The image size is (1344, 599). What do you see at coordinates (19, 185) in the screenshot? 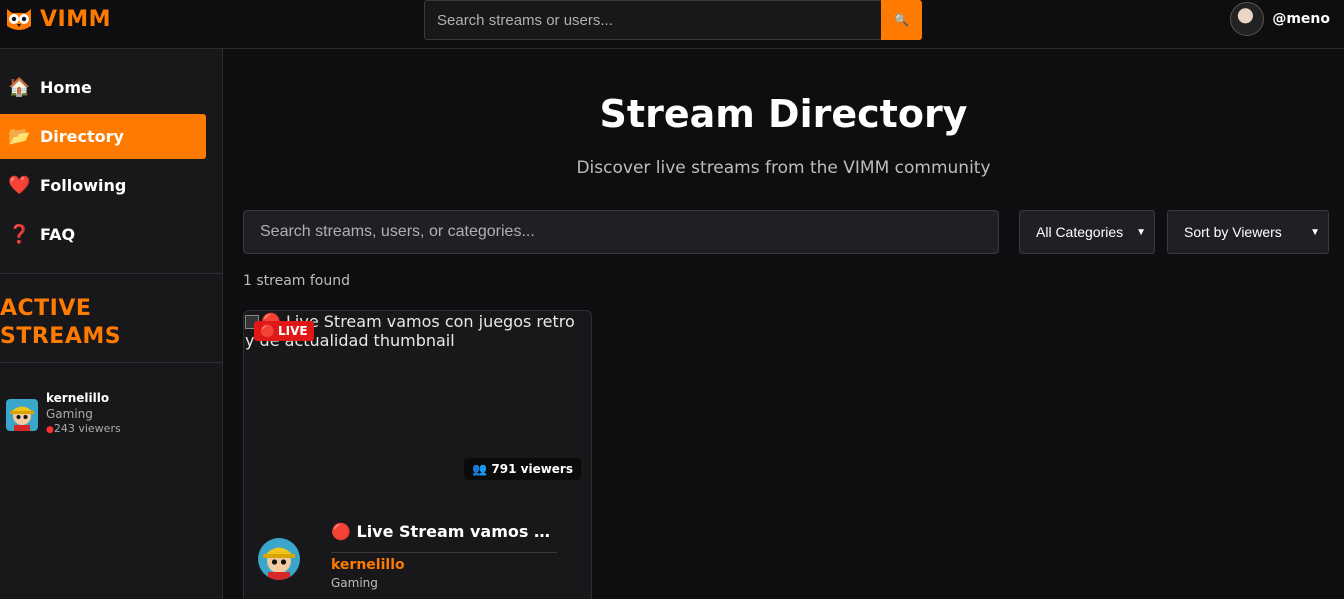
I see `heart-icon: ❤️` at bounding box center [19, 185].